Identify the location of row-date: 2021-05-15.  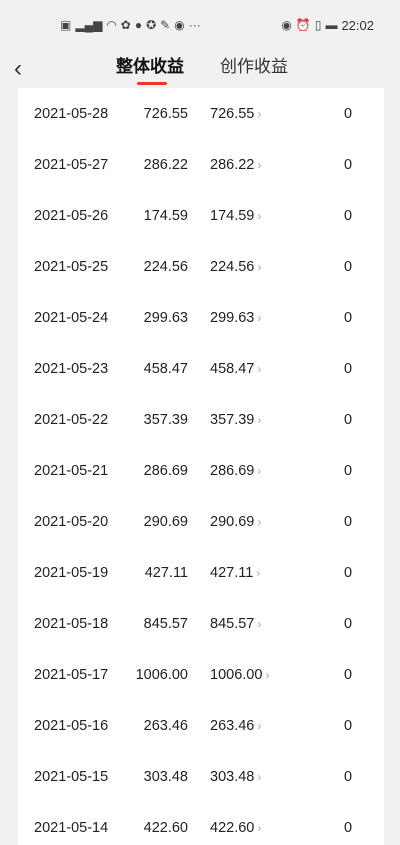
(71, 776).